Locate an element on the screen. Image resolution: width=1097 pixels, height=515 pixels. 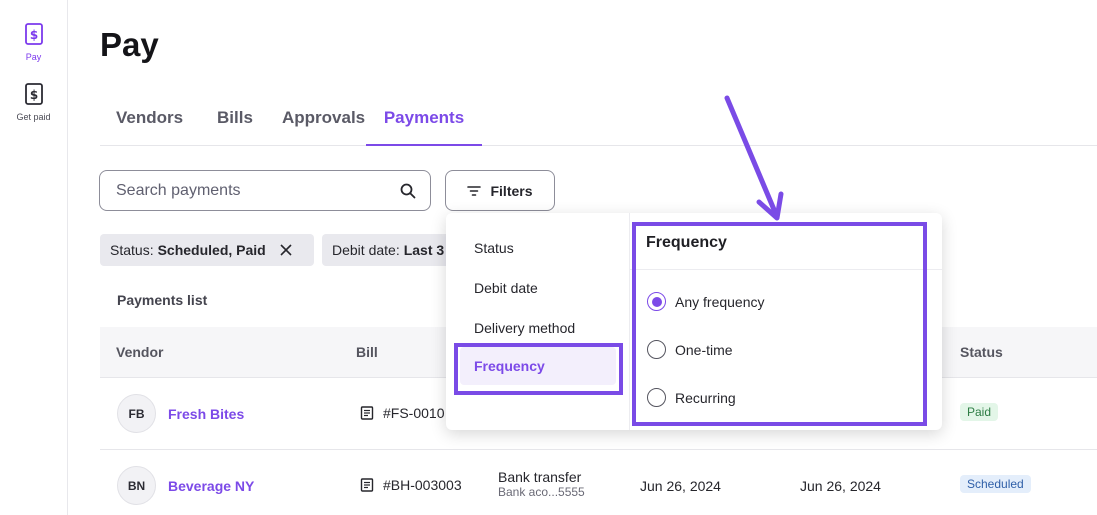
page-title: Pay is located at coordinates (129, 44).